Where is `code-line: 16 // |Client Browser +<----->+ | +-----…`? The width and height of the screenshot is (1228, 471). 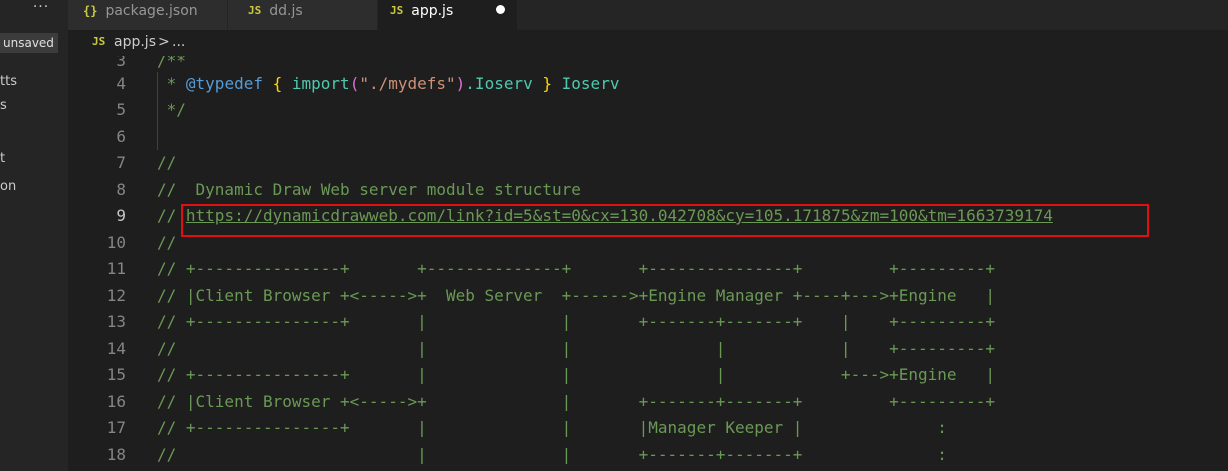
code-line: 16 // |Client Browser +<----->+ | +-----… is located at coordinates (648, 402).